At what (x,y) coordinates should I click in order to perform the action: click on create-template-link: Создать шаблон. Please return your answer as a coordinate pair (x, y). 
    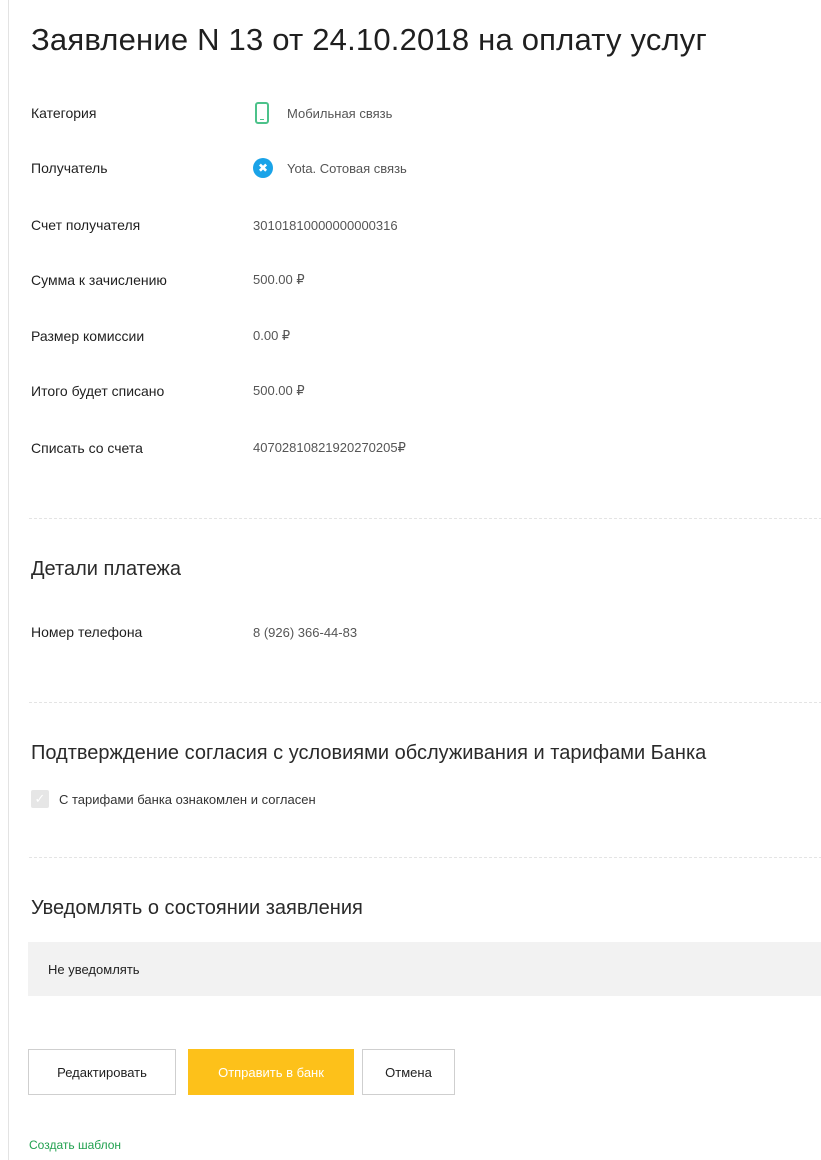
    Looking at the image, I should click on (75, 1145).